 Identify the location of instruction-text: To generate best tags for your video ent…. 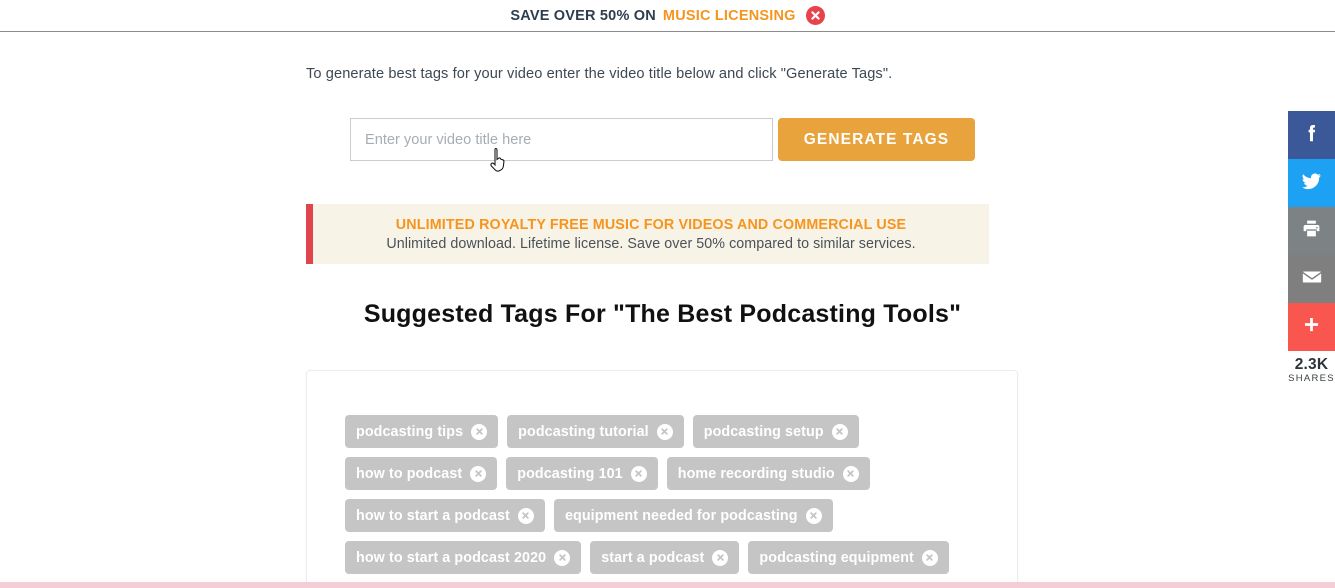
(599, 74).